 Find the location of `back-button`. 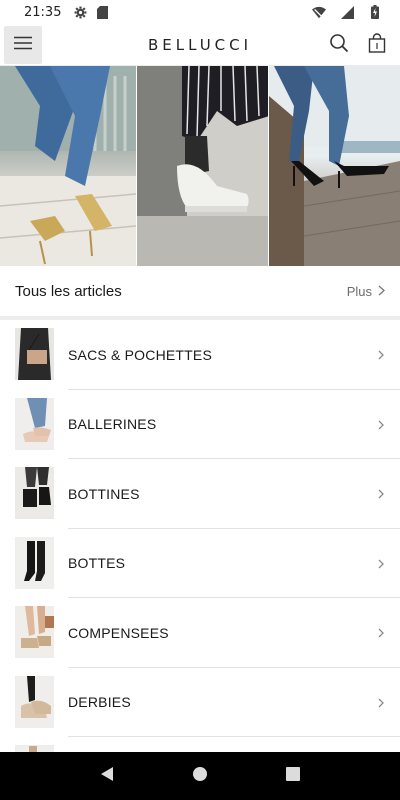

back-button is located at coordinates (107, 776).